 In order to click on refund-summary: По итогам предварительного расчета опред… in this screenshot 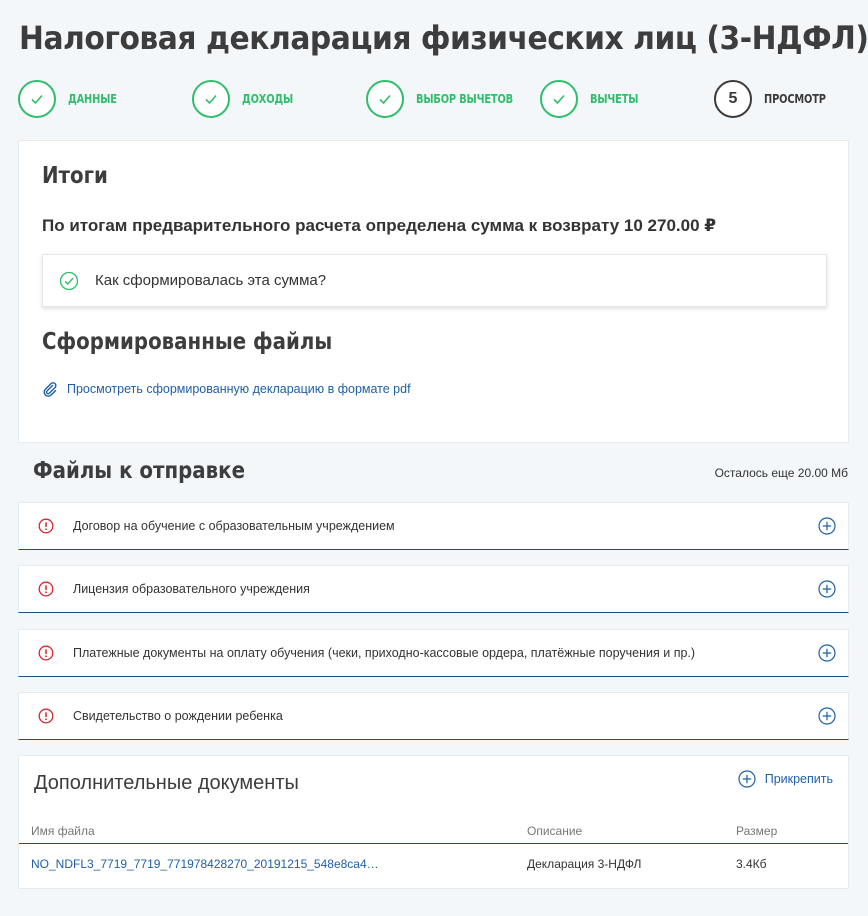, I will do `click(379, 225)`.